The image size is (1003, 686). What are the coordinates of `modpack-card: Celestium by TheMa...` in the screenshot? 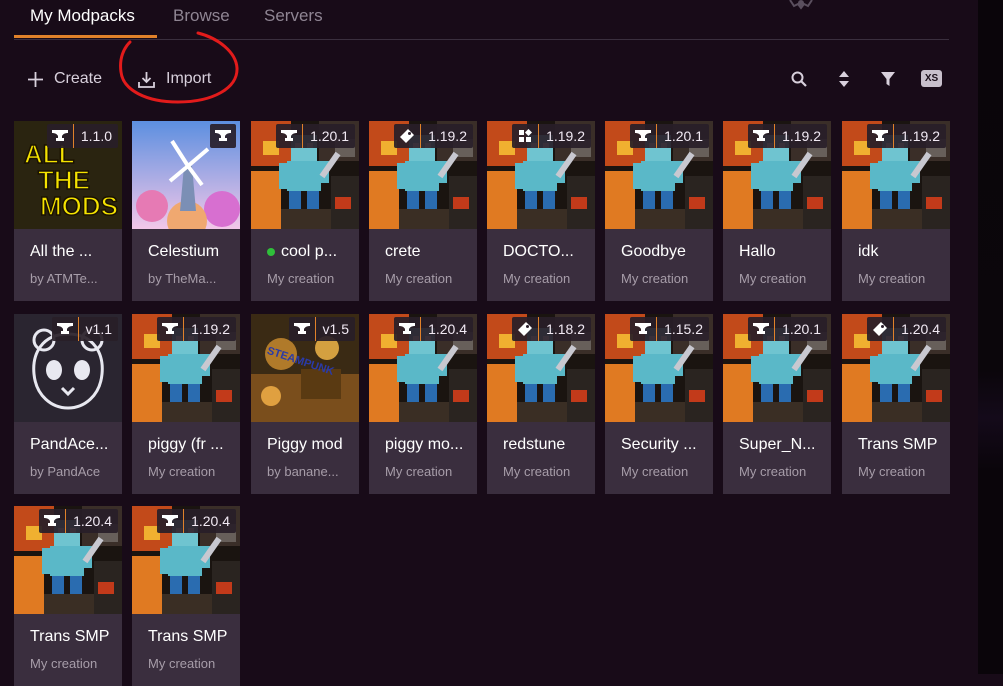 It's located at (186, 211).